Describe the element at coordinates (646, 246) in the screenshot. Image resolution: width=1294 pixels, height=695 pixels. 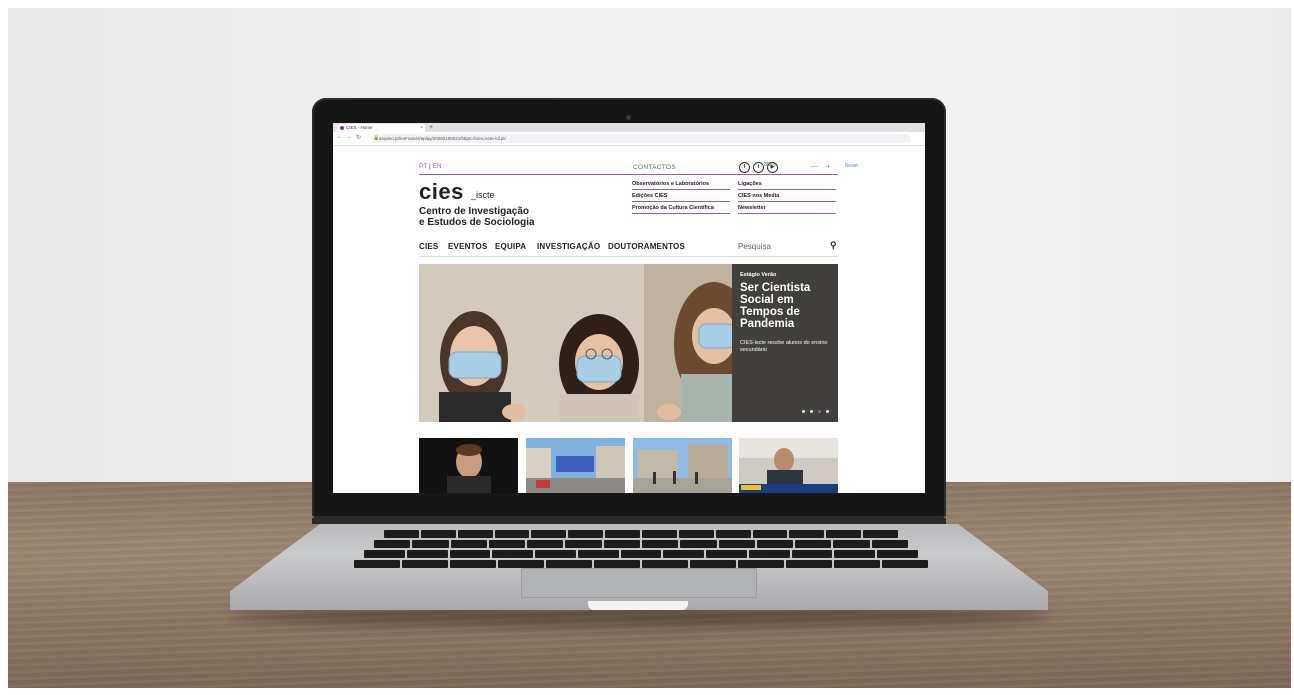
I see `nav-doutoramentos: DOUTORAMENTOS` at that location.